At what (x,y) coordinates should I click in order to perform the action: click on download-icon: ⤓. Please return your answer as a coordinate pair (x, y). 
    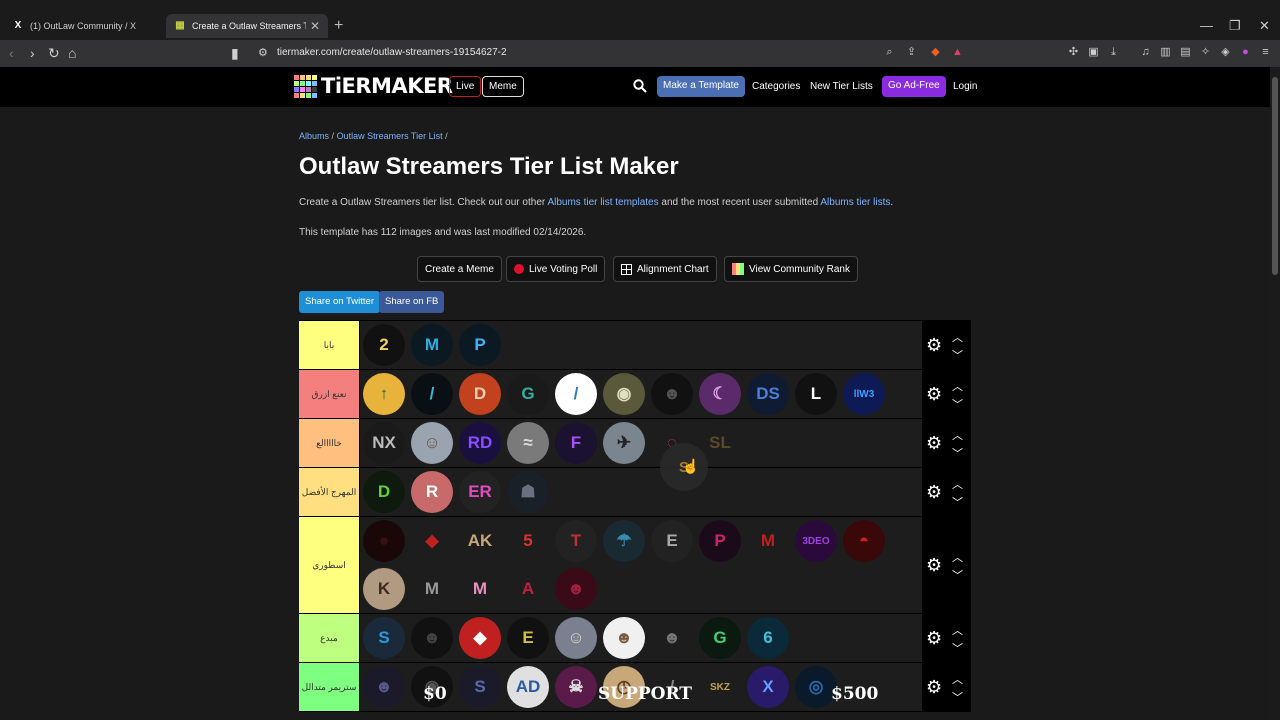
    Looking at the image, I should click on (1113, 52).